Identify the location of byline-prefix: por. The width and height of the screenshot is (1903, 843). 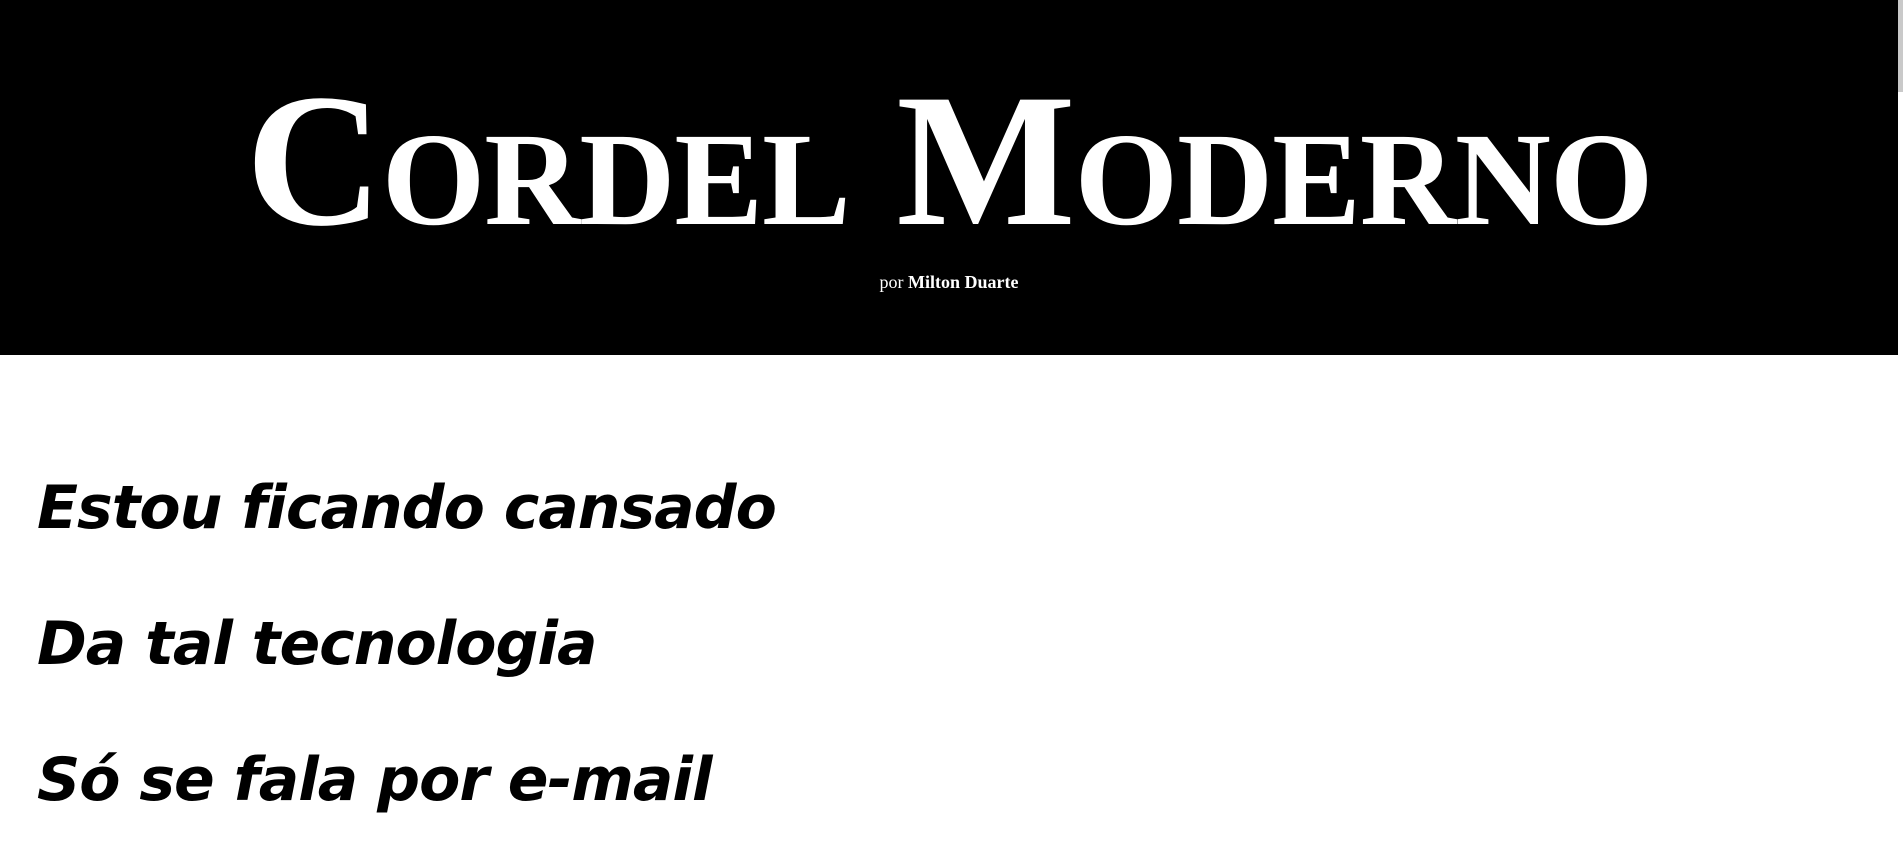
(891, 282).